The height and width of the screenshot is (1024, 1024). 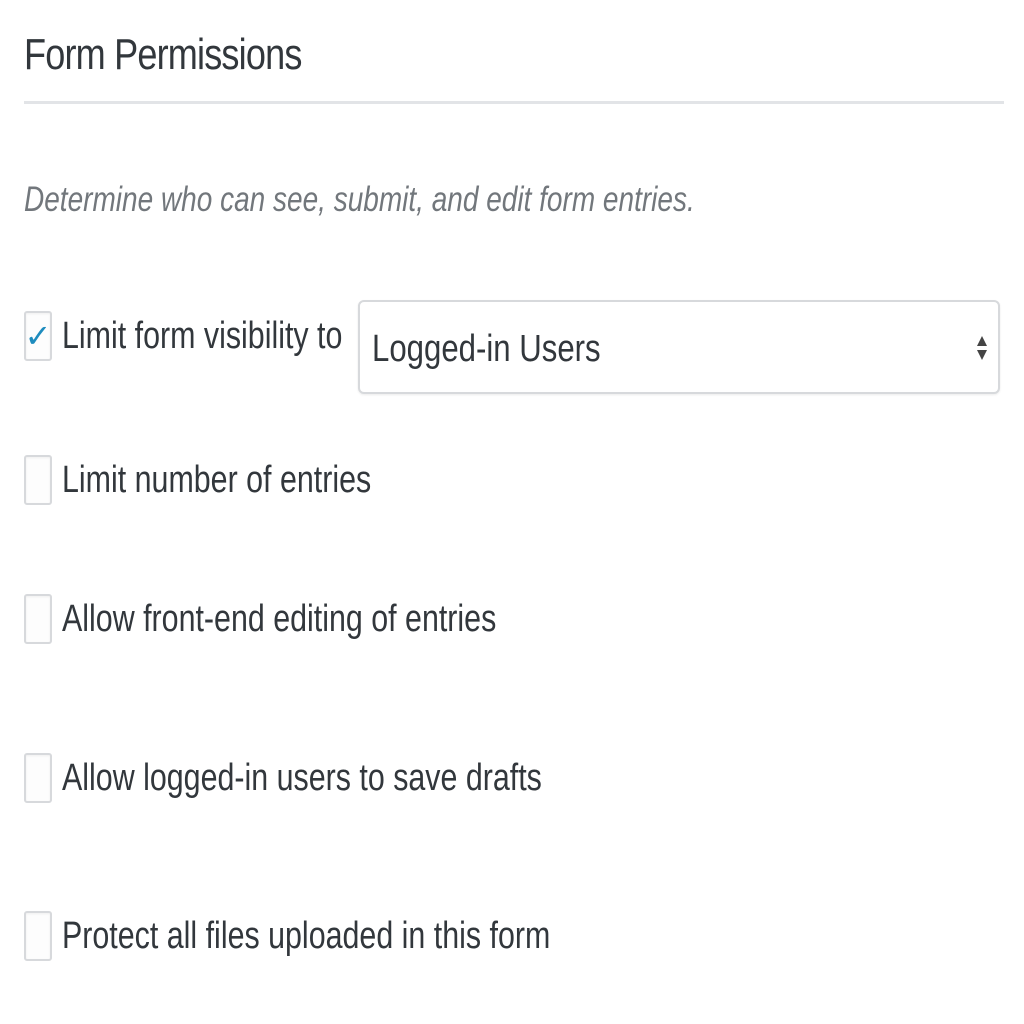 I want to click on front-end-editing-label: Allow front-end editing of entries, so click(x=279, y=619).